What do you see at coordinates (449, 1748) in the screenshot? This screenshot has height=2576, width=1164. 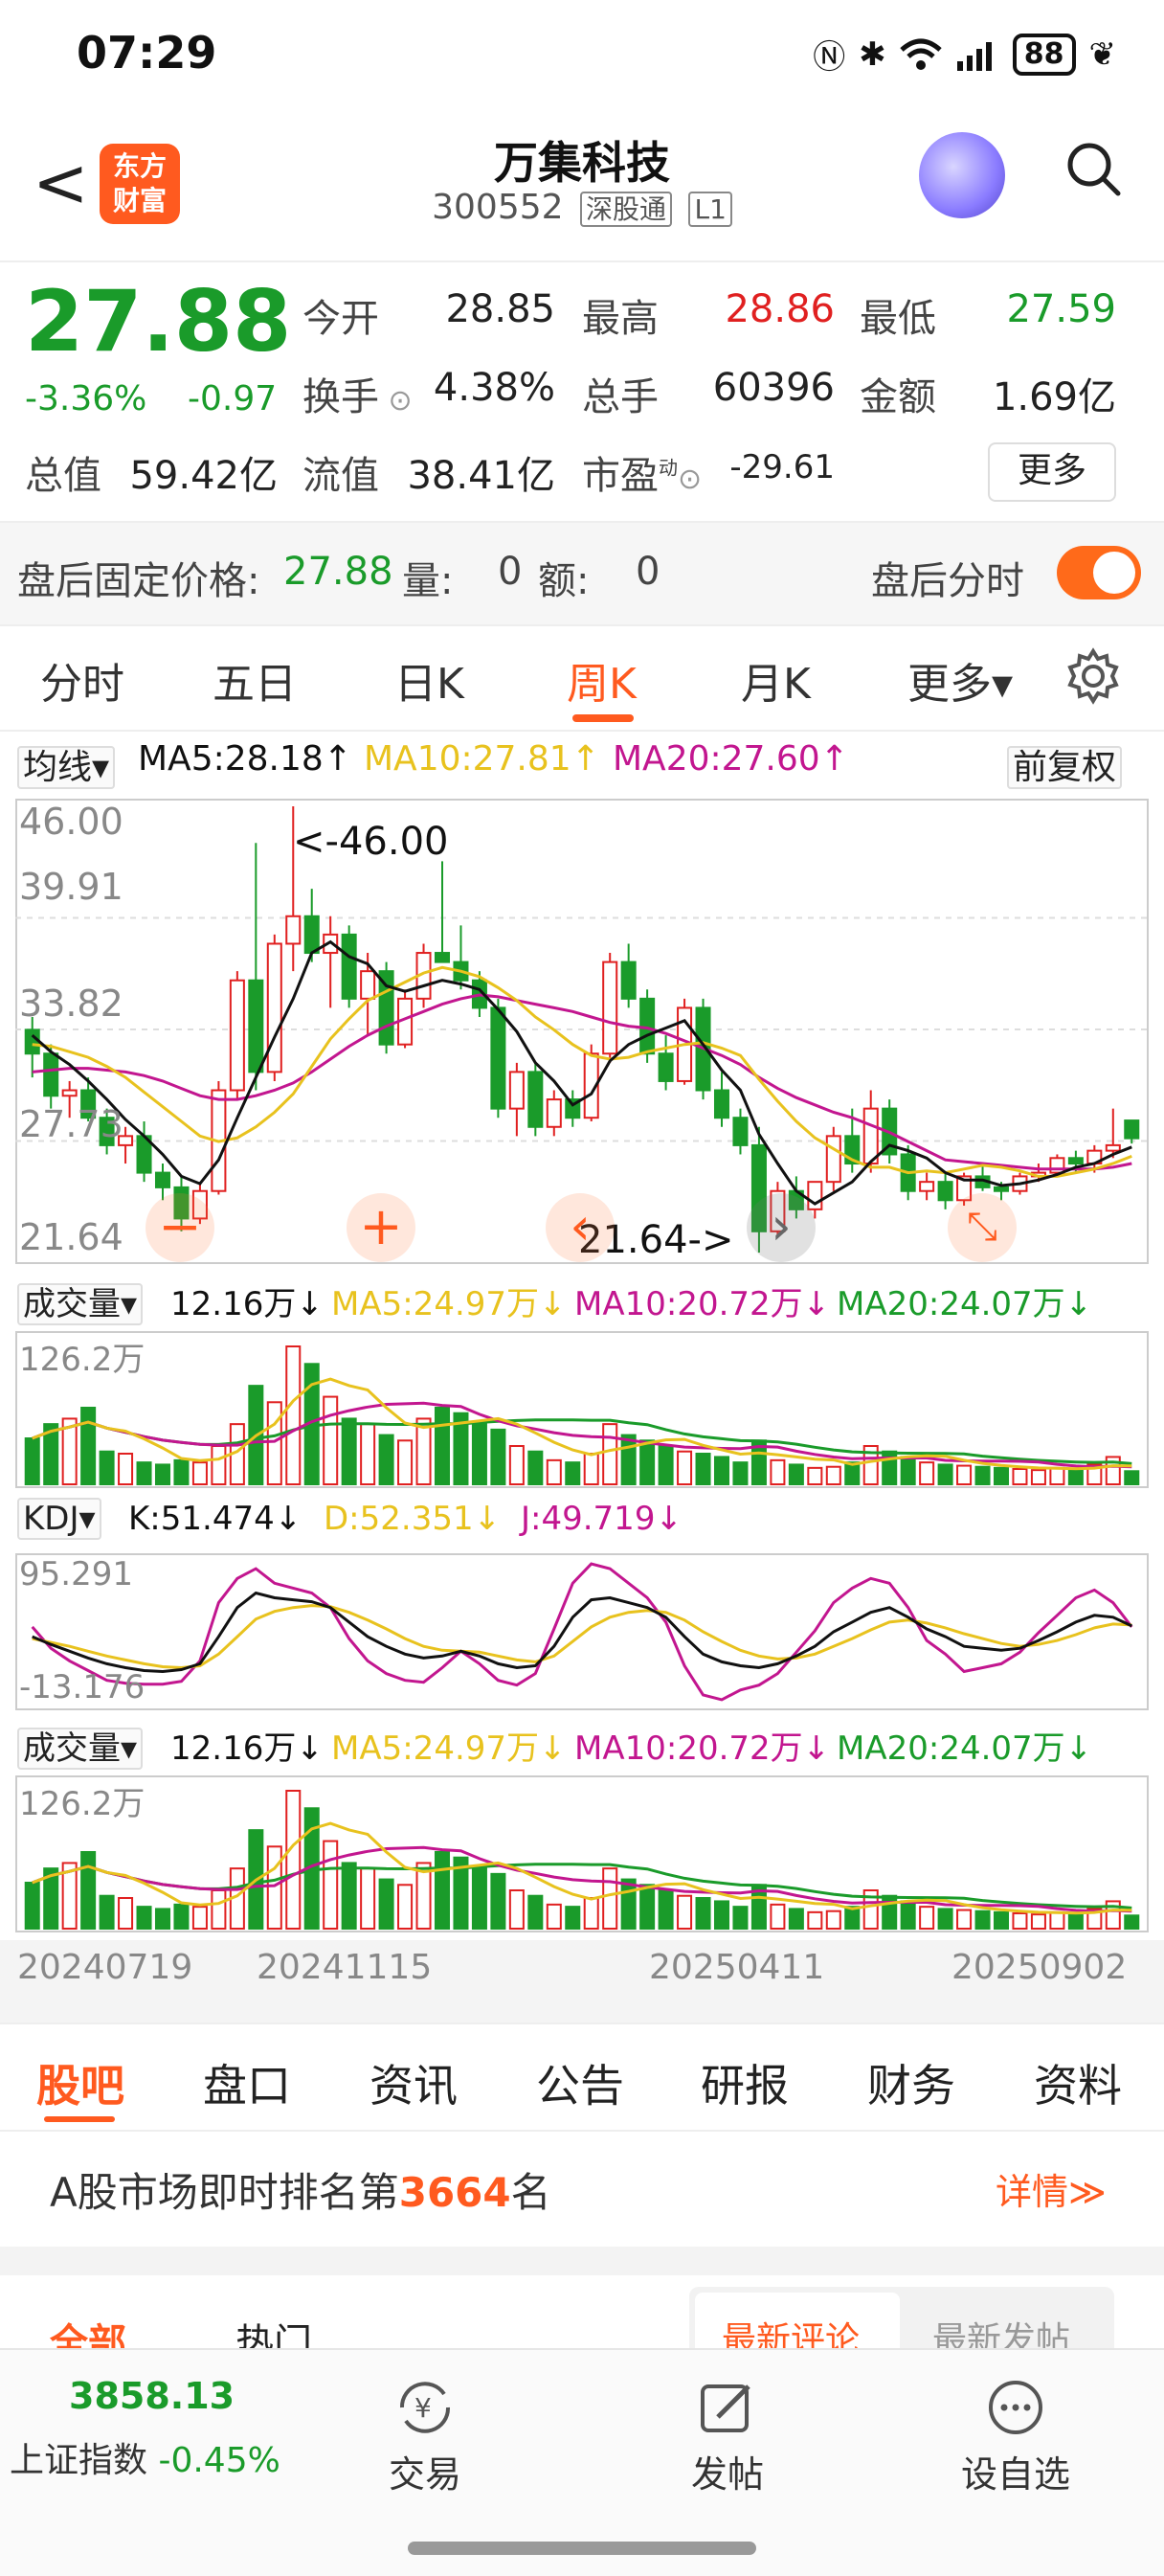 I see `volume2-ma5-legend: MA5:24.97万↓` at bounding box center [449, 1748].